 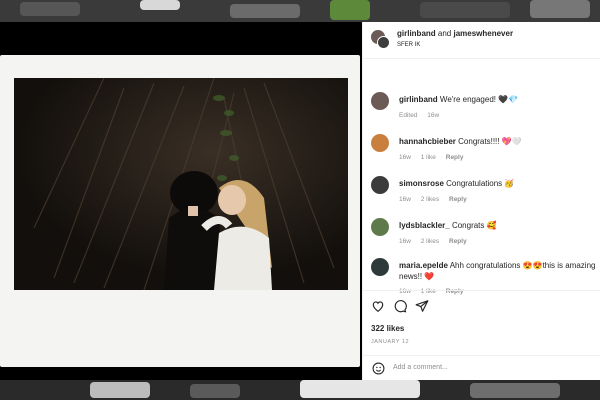 What do you see at coordinates (490, 141) in the screenshot?
I see `comment-text: Congrats!!!! 💖🤍` at bounding box center [490, 141].